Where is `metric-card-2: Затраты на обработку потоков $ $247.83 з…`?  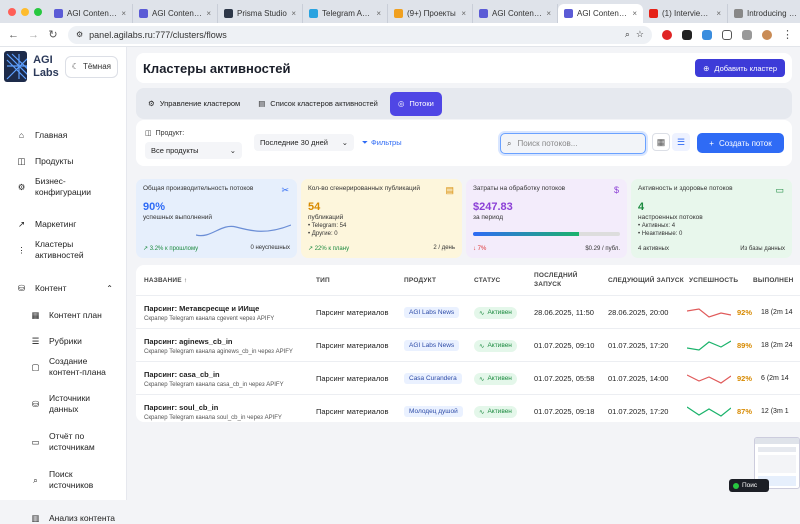 metric-card-2: Затраты на обработку потоков $ $247.83 з… is located at coordinates (546, 218).